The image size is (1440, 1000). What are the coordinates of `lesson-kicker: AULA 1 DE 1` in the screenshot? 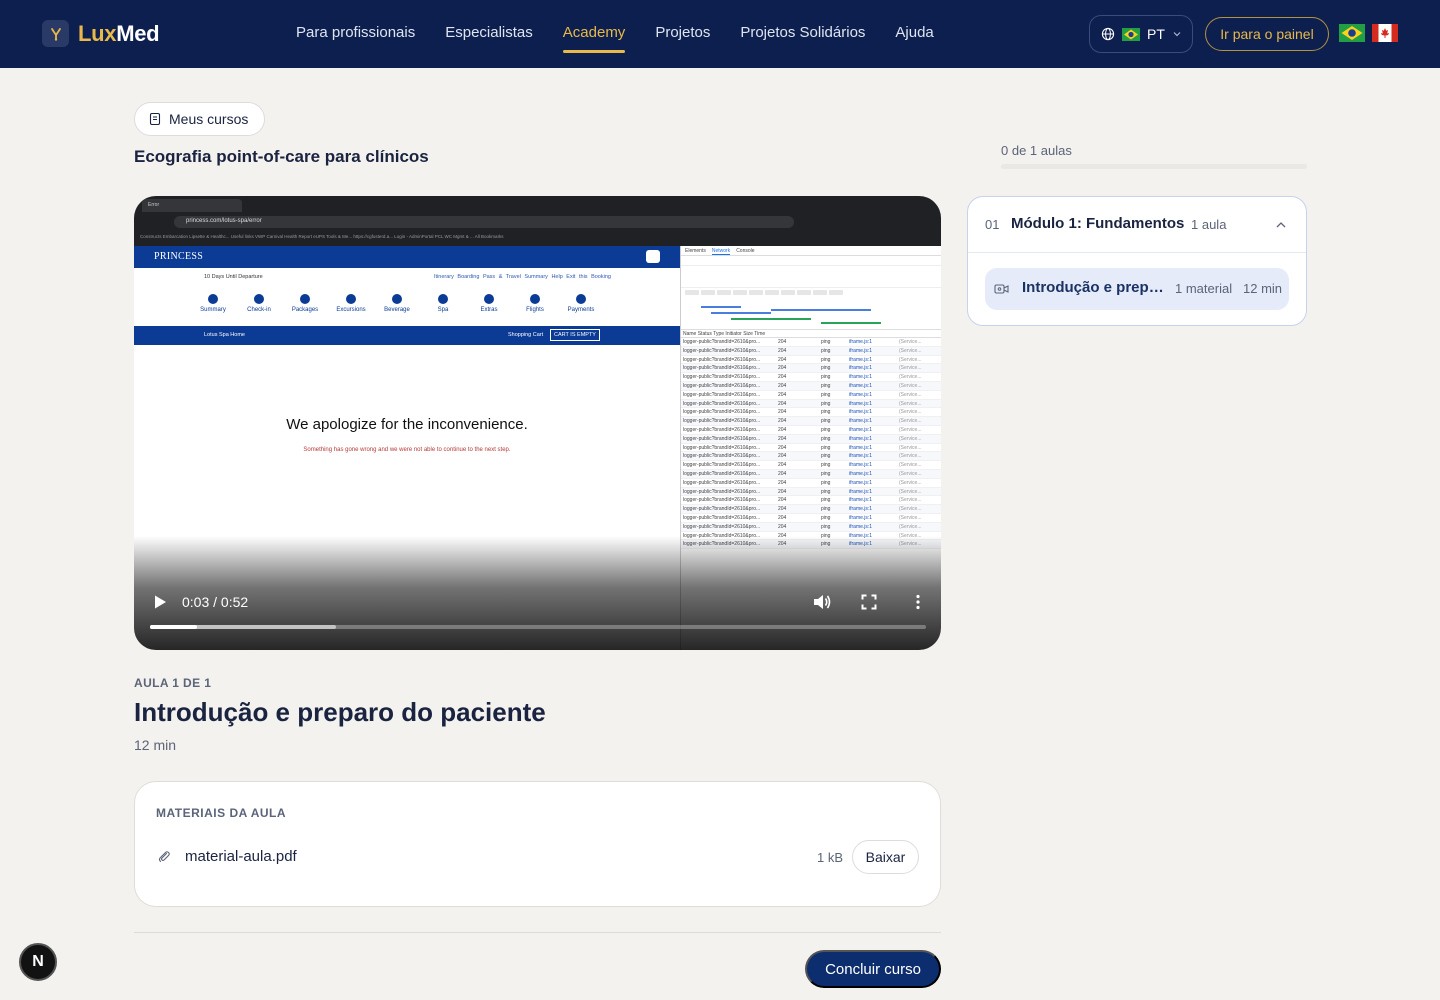 It's located at (173, 683).